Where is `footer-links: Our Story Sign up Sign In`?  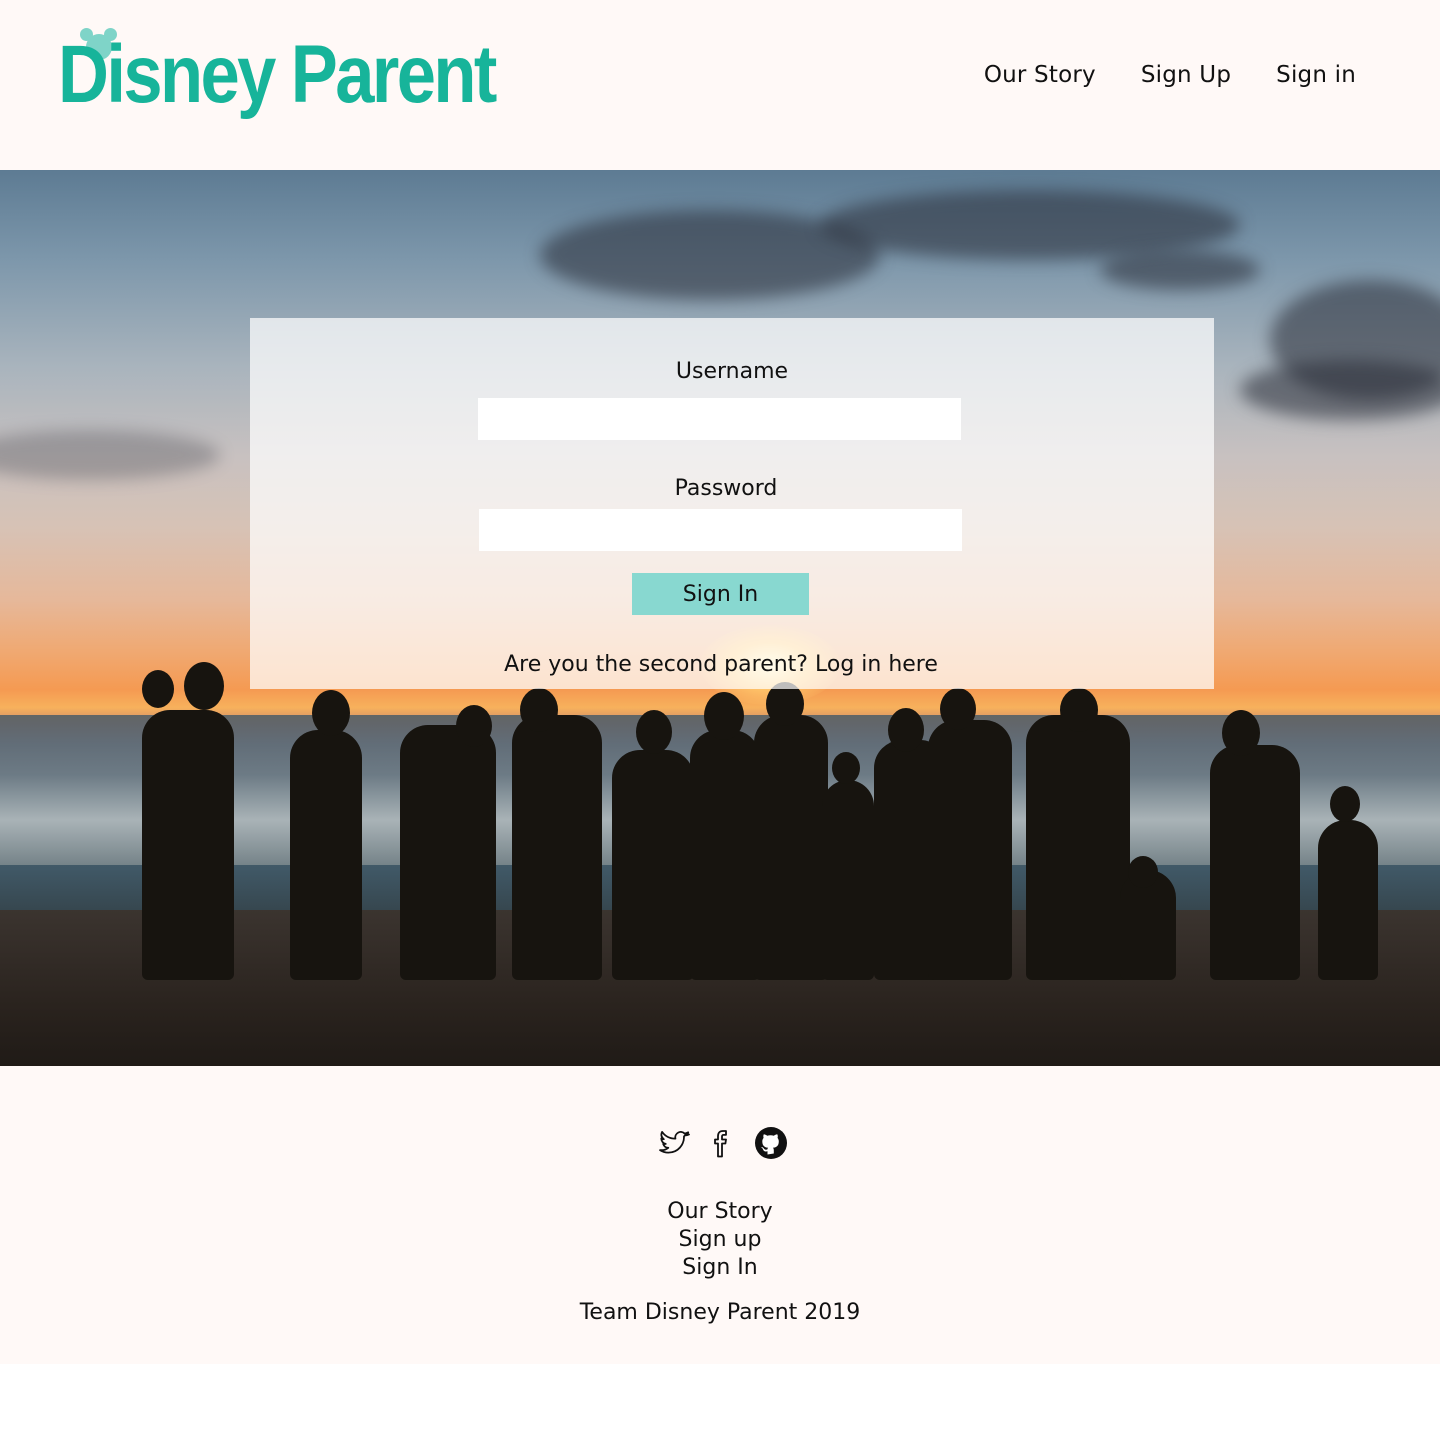
footer-links: Our Story Sign up Sign In is located at coordinates (720, 1240).